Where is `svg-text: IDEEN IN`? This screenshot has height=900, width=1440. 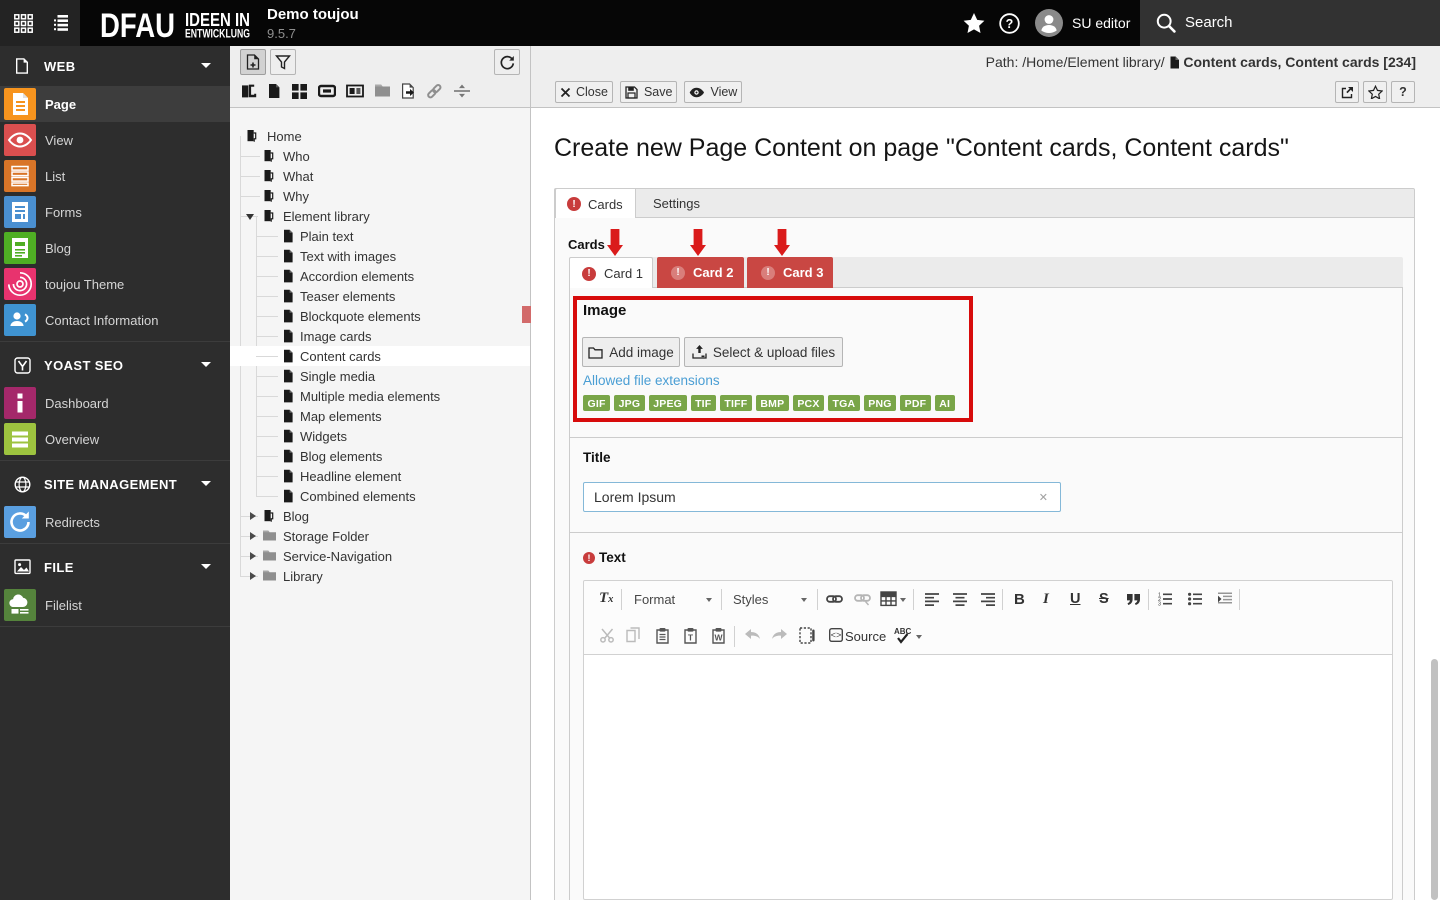 svg-text: IDEEN IN is located at coordinates (217, 20).